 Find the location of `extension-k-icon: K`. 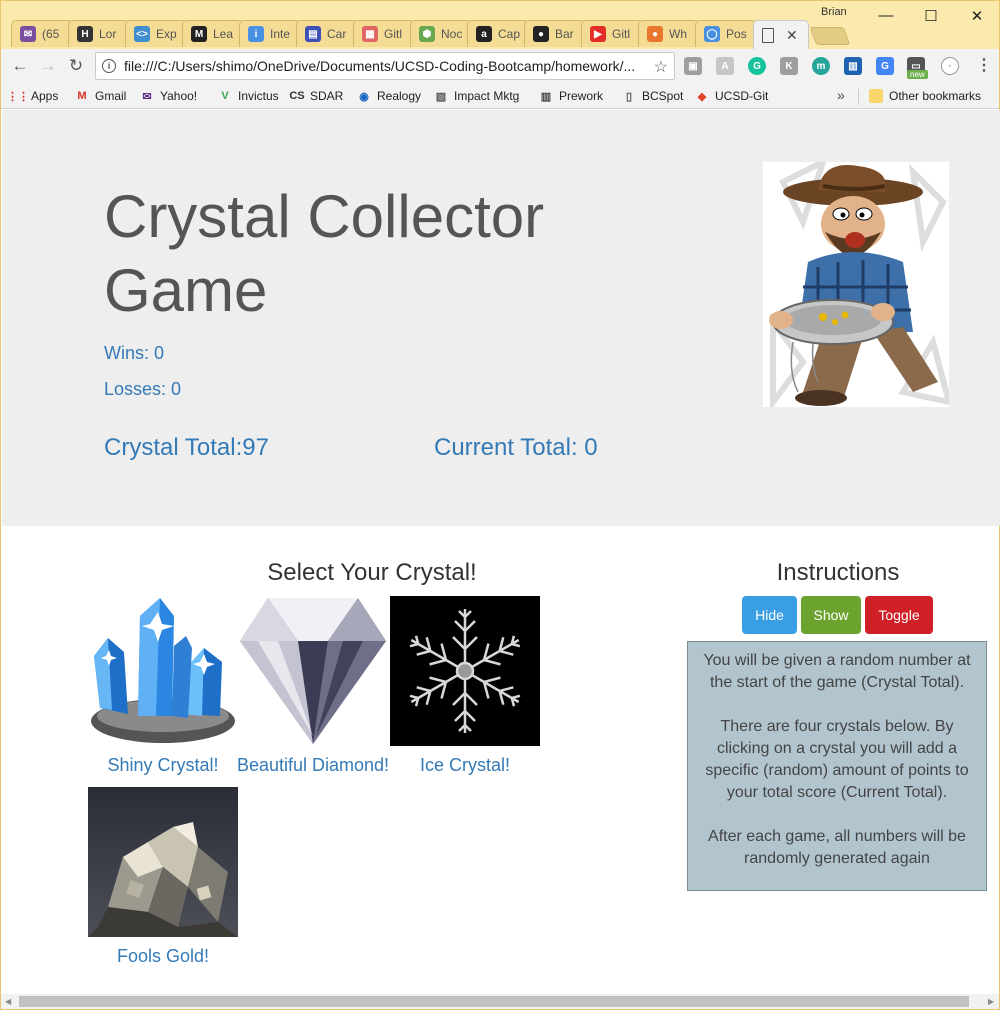

extension-k-icon: K is located at coordinates (789, 66).